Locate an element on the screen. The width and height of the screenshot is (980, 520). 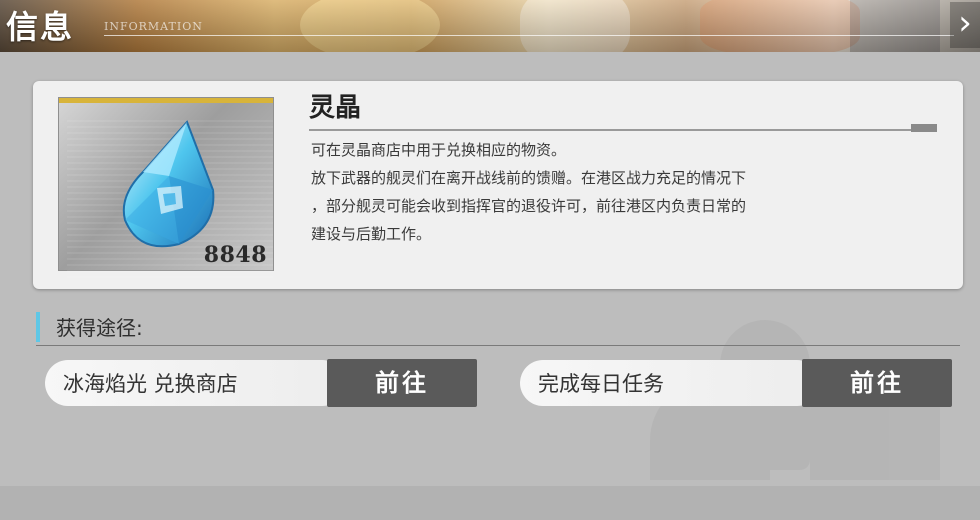
item-icon-frame: 8848 is located at coordinates (166, 187).